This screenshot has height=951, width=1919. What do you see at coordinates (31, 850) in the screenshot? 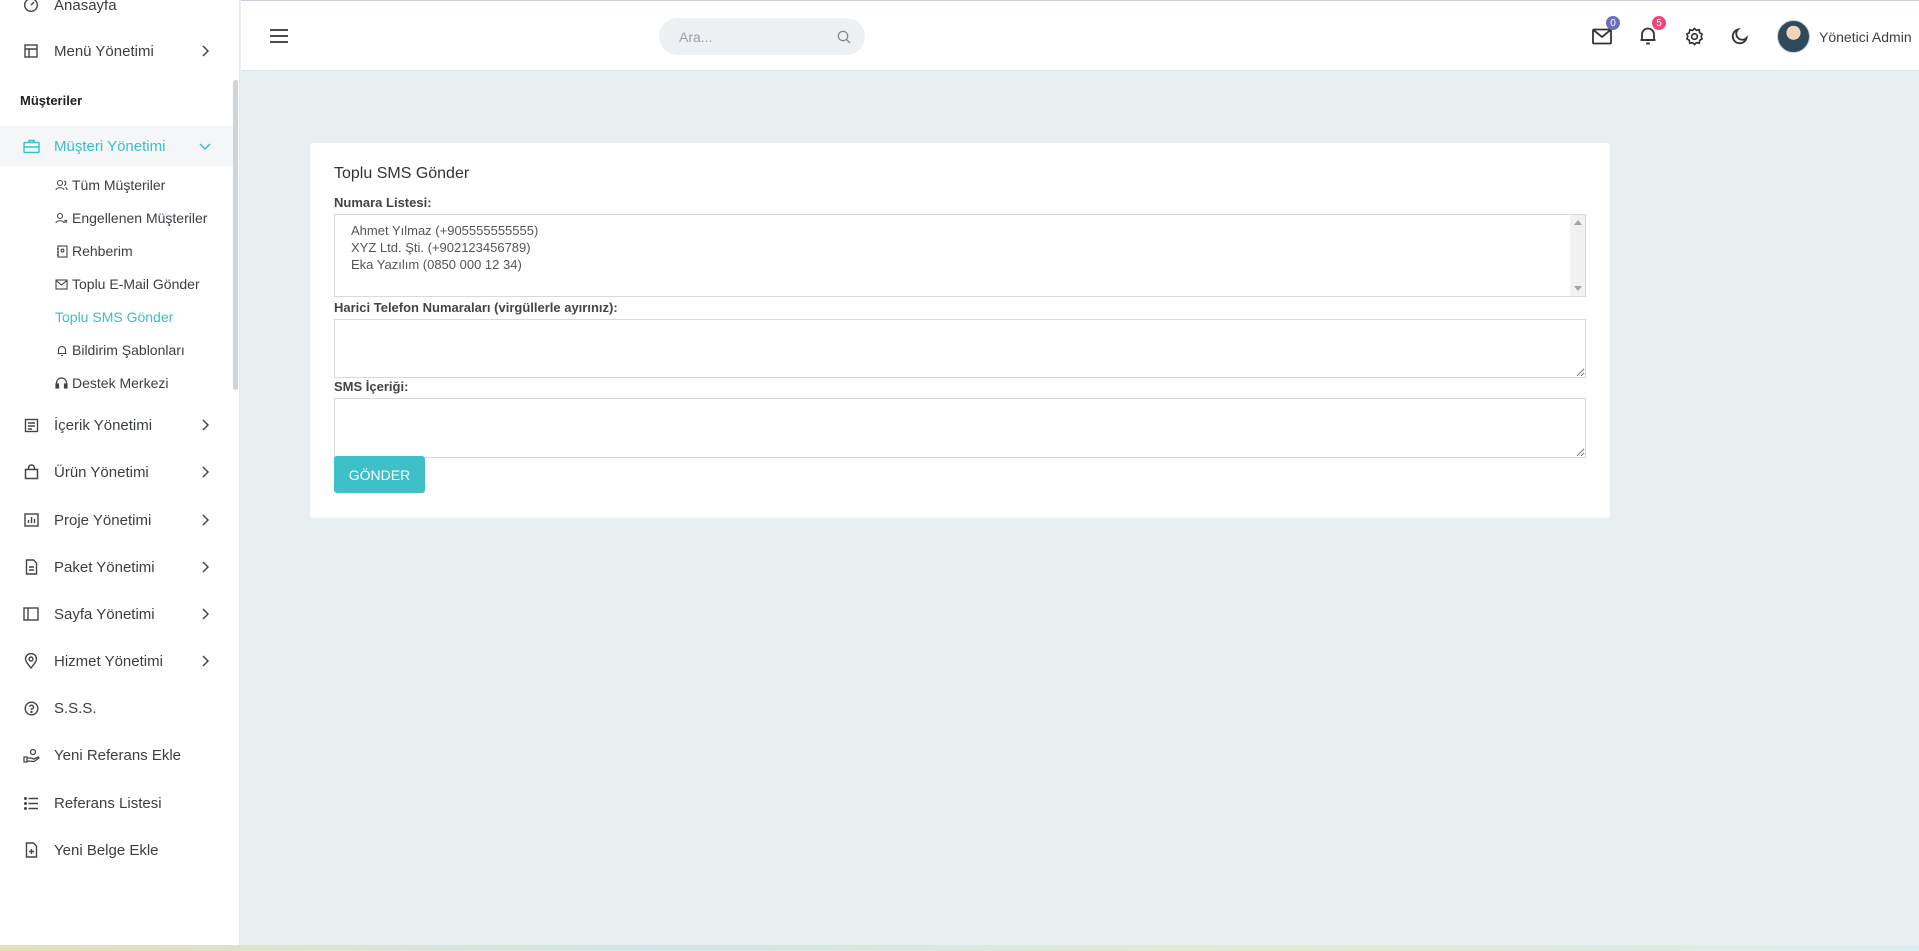
I see `file-plus-icon` at bounding box center [31, 850].